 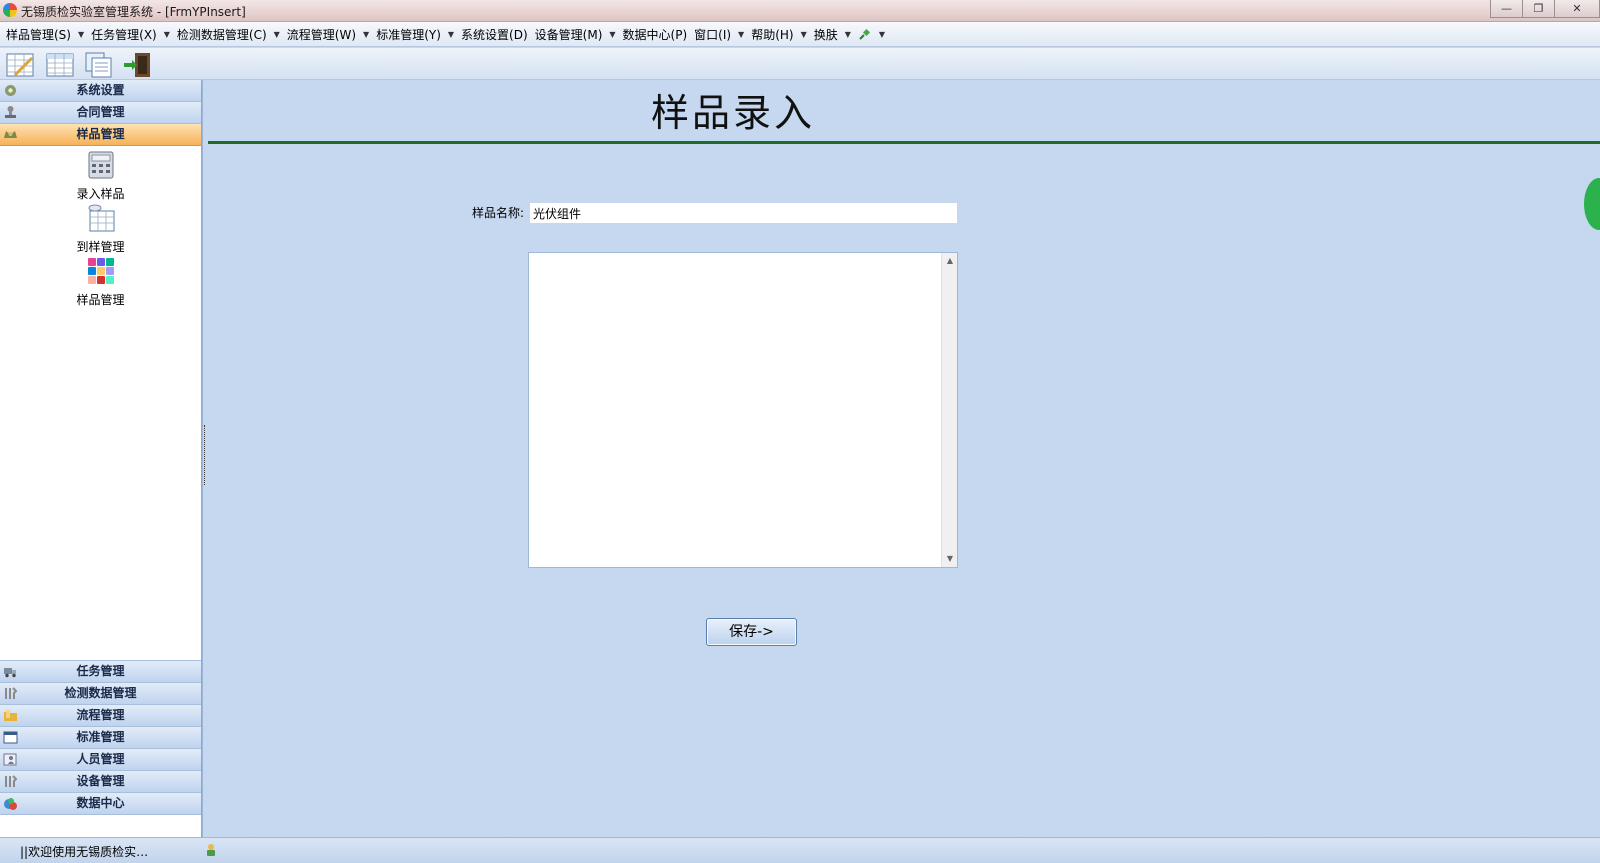 I want to click on group-sample-management: 样品管理, so click(x=100, y=135).